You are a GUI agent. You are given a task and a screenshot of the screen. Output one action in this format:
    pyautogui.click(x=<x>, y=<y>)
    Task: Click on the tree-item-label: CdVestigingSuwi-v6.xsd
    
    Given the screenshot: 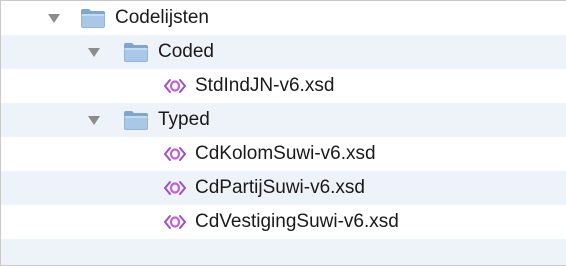 What is the action you would take?
    pyautogui.click(x=297, y=221)
    